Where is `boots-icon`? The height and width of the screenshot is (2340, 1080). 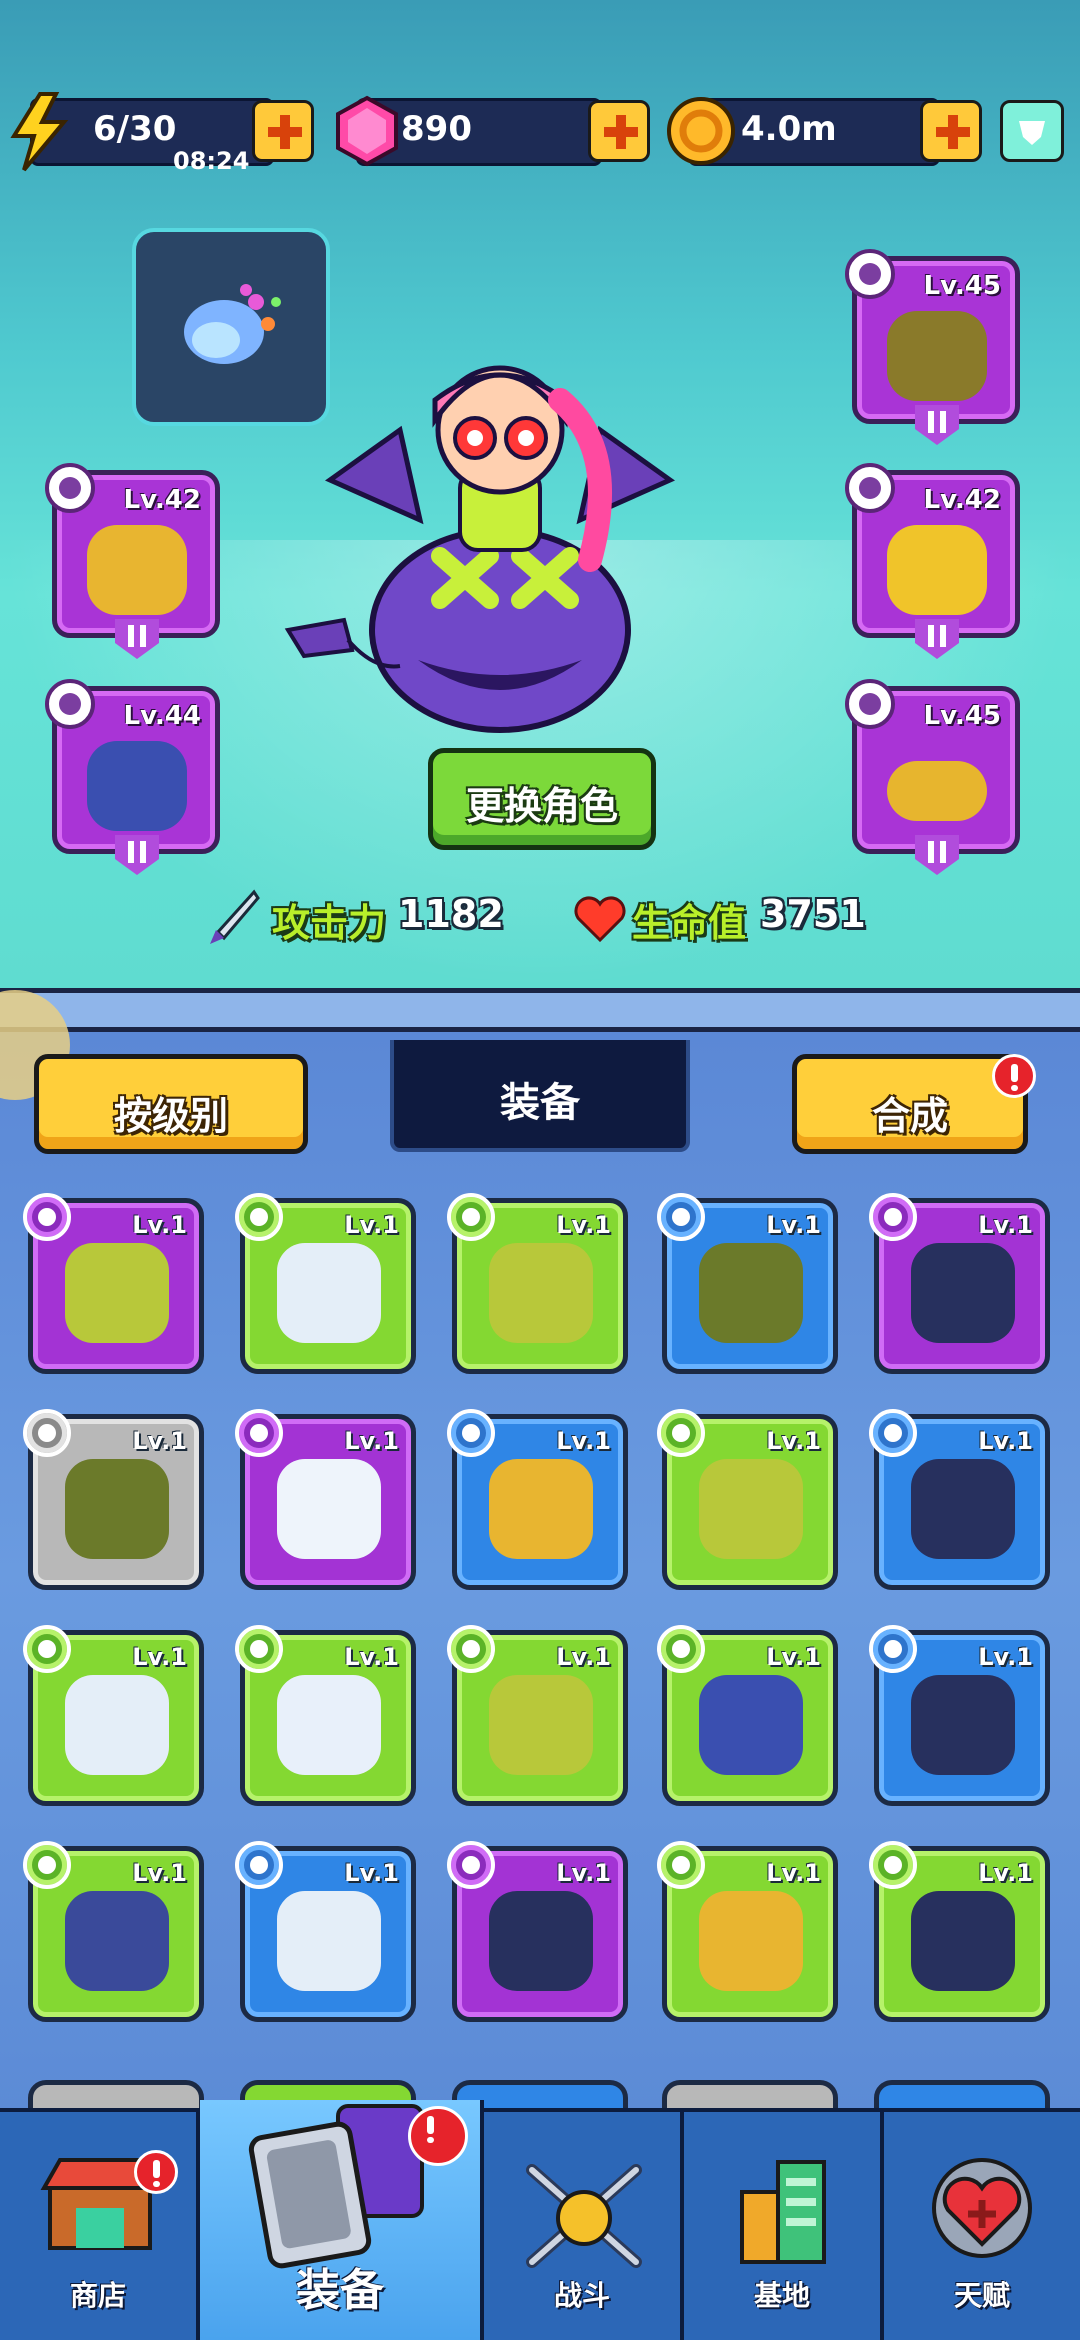 boots-icon is located at coordinates (117, 1509).